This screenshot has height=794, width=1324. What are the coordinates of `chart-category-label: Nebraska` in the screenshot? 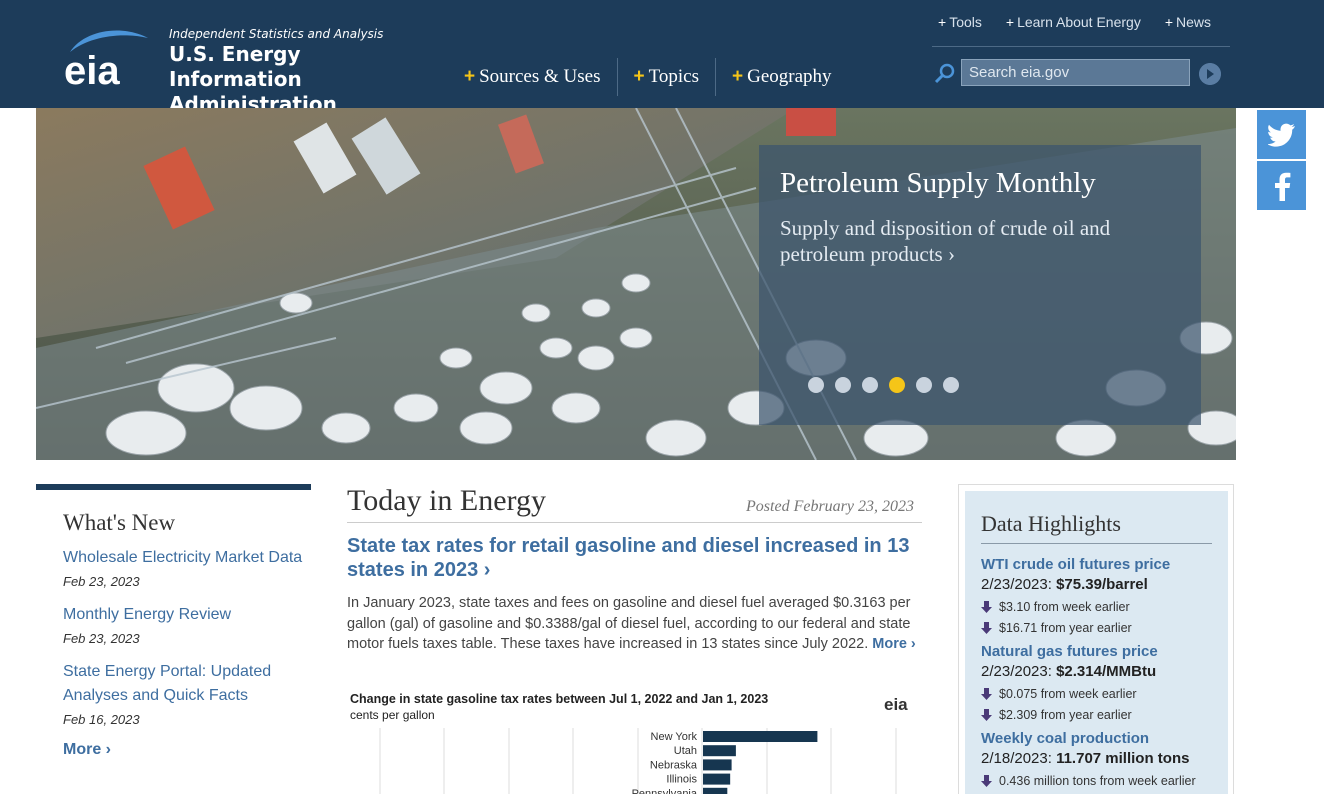 It's located at (674, 765).